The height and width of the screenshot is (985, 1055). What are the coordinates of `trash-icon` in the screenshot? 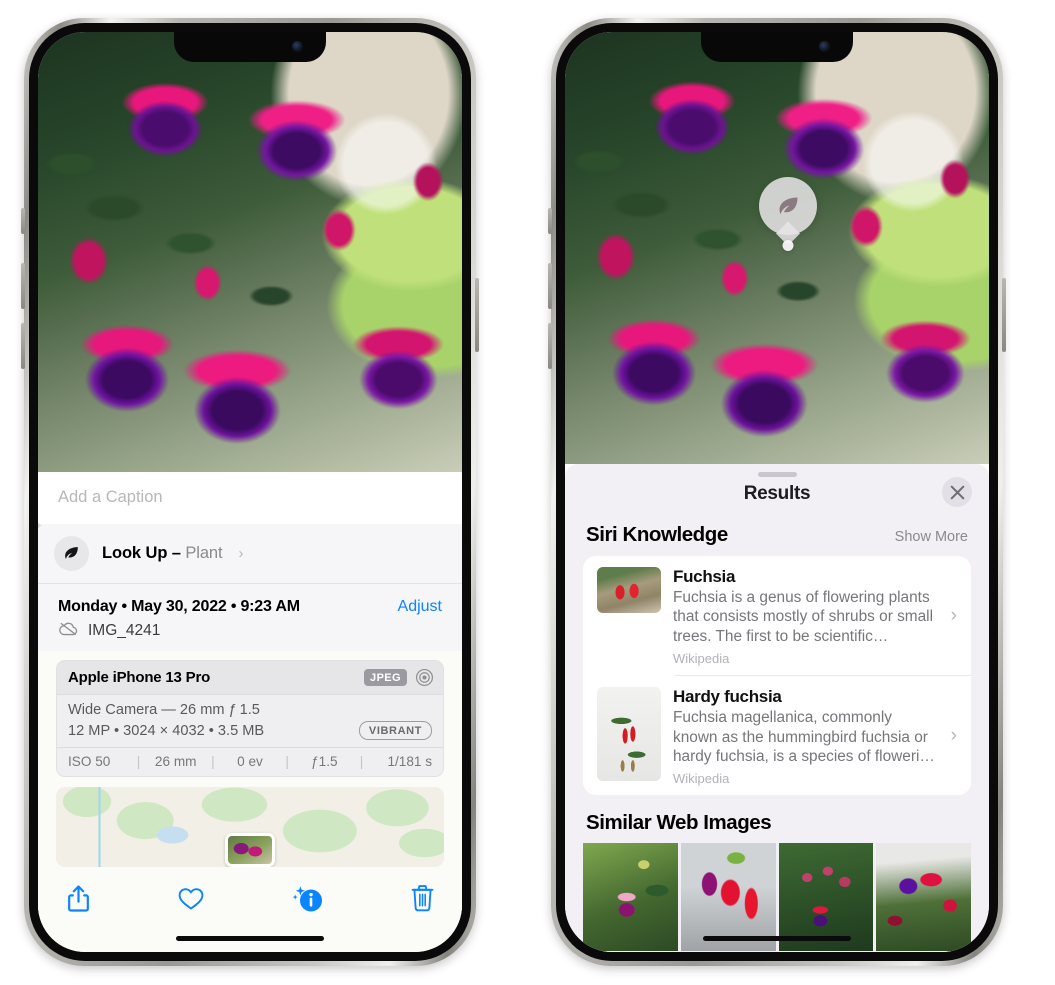 It's located at (422, 898).